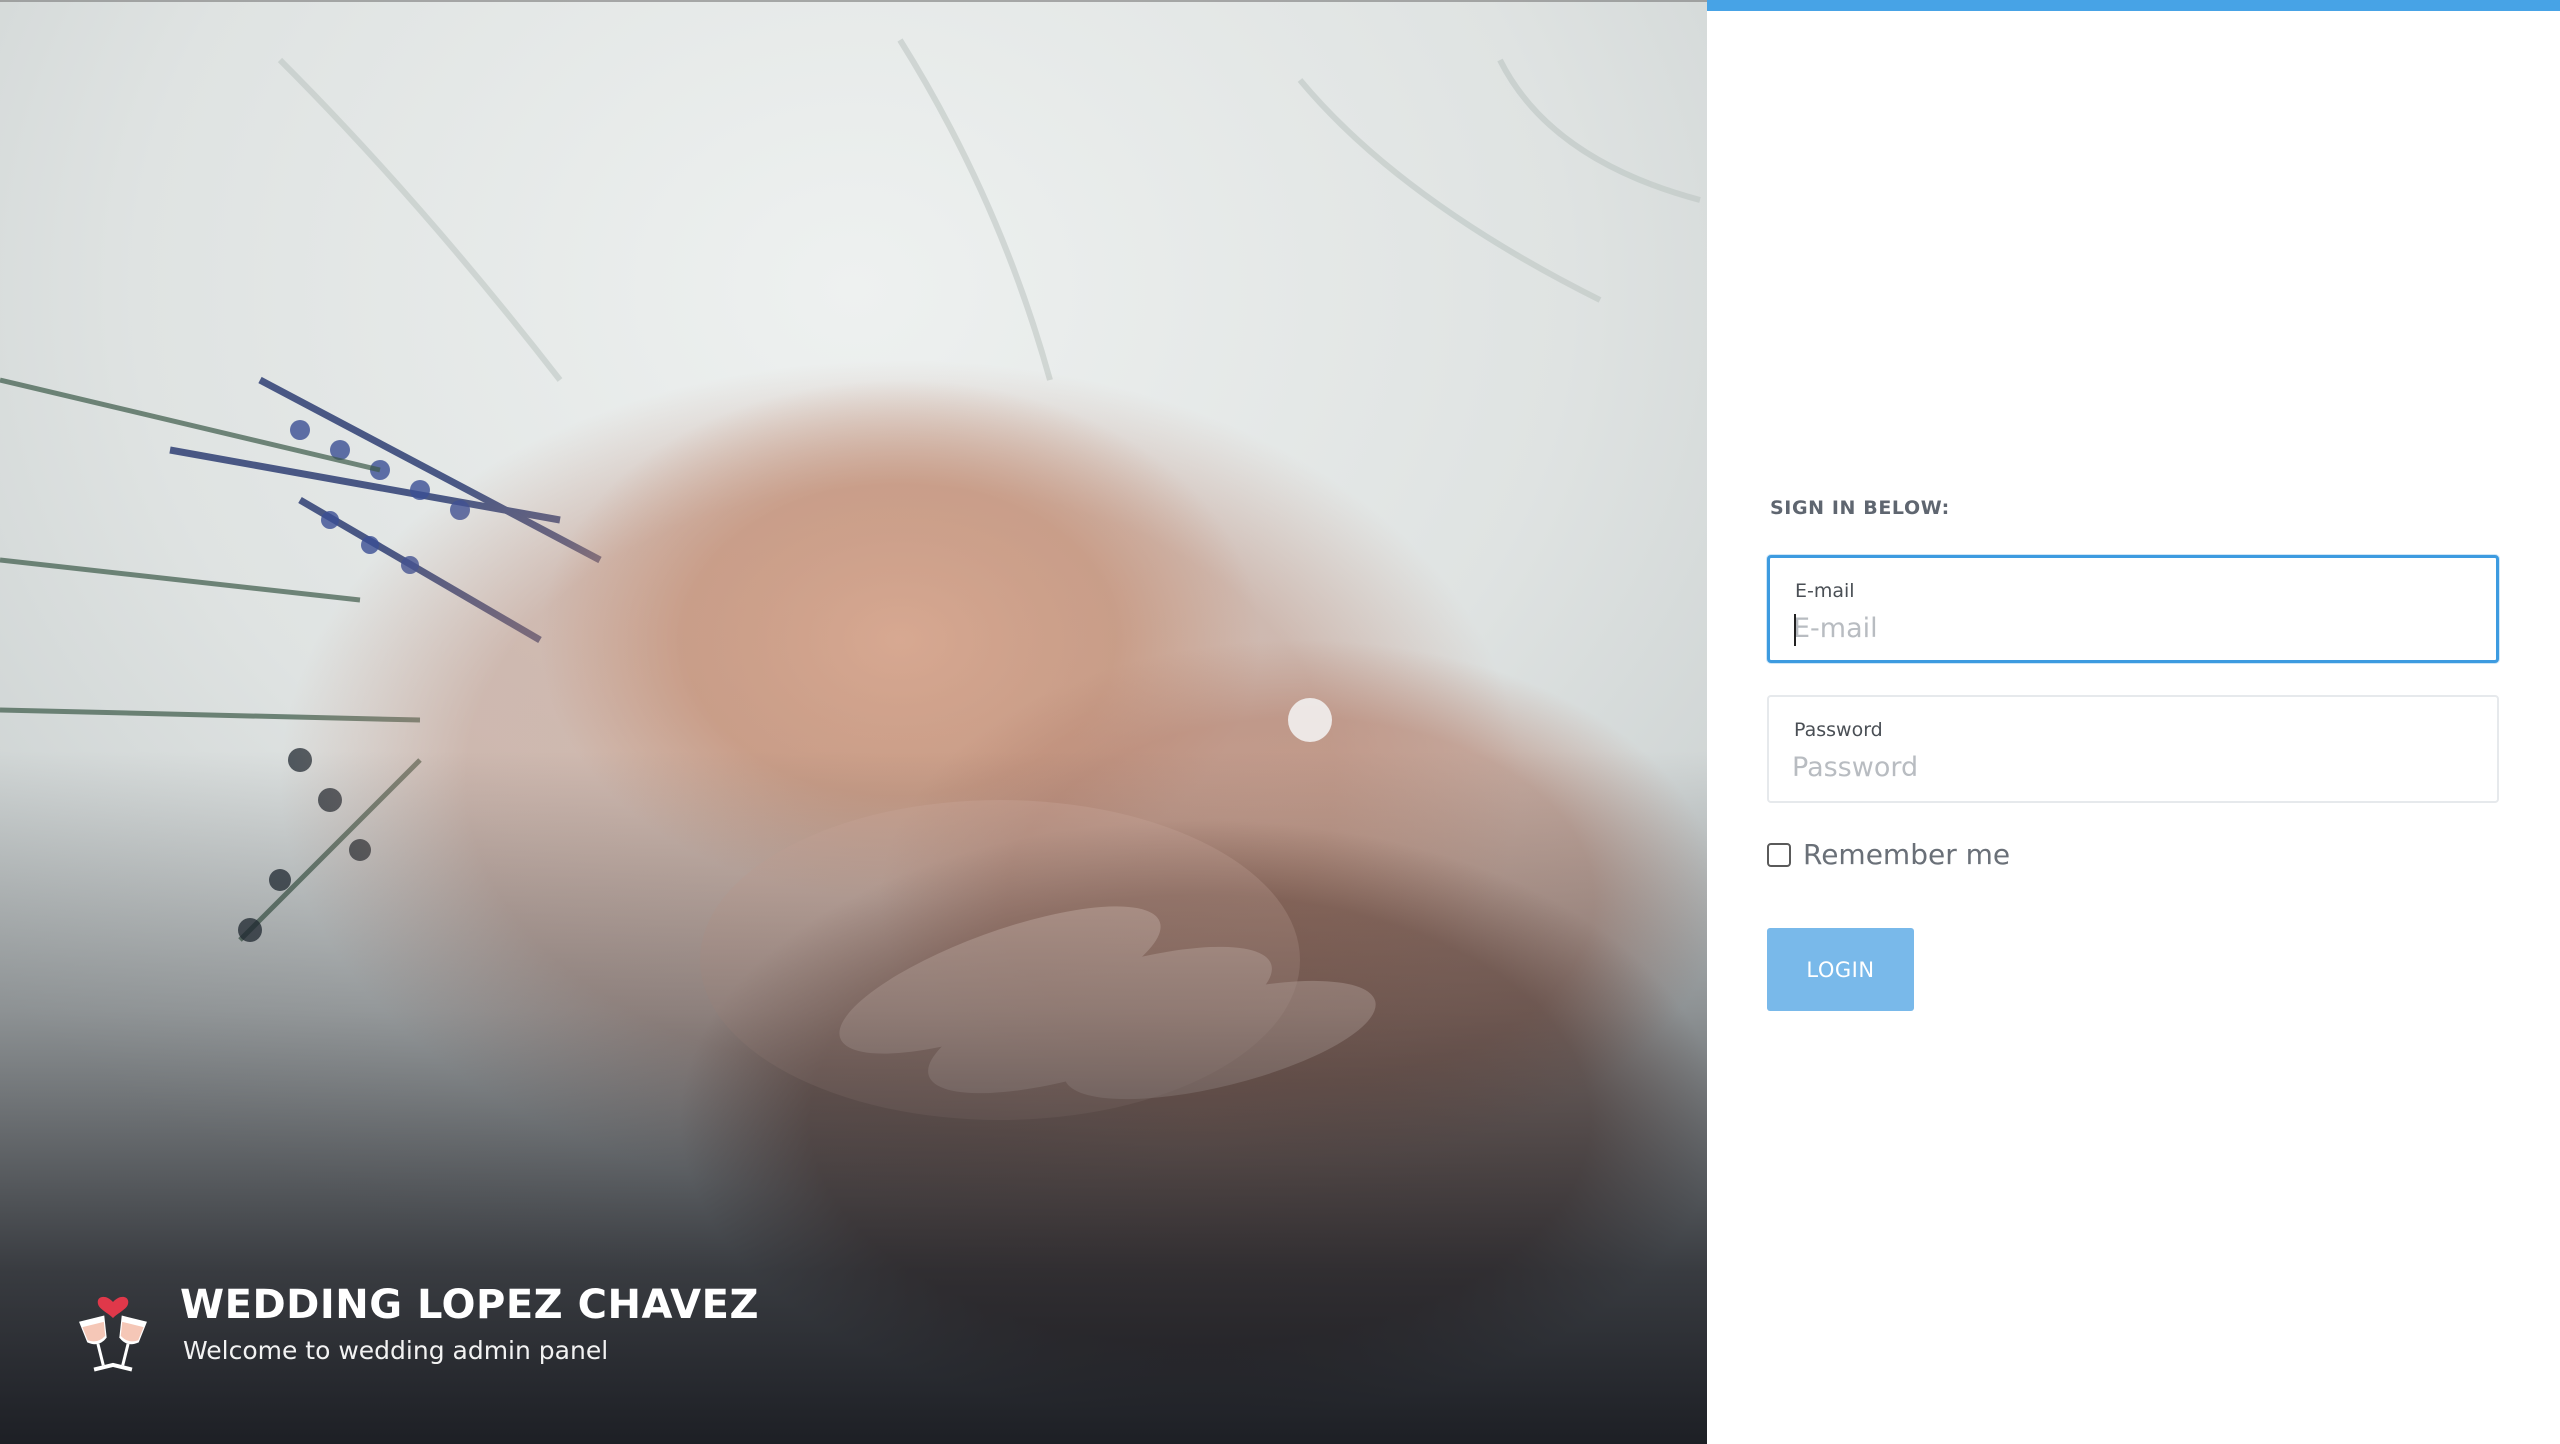 The image size is (2560, 1444). Describe the element at coordinates (396, 1350) in the screenshot. I see `brand-subtitle: Welcome to wedding admin panel` at that location.